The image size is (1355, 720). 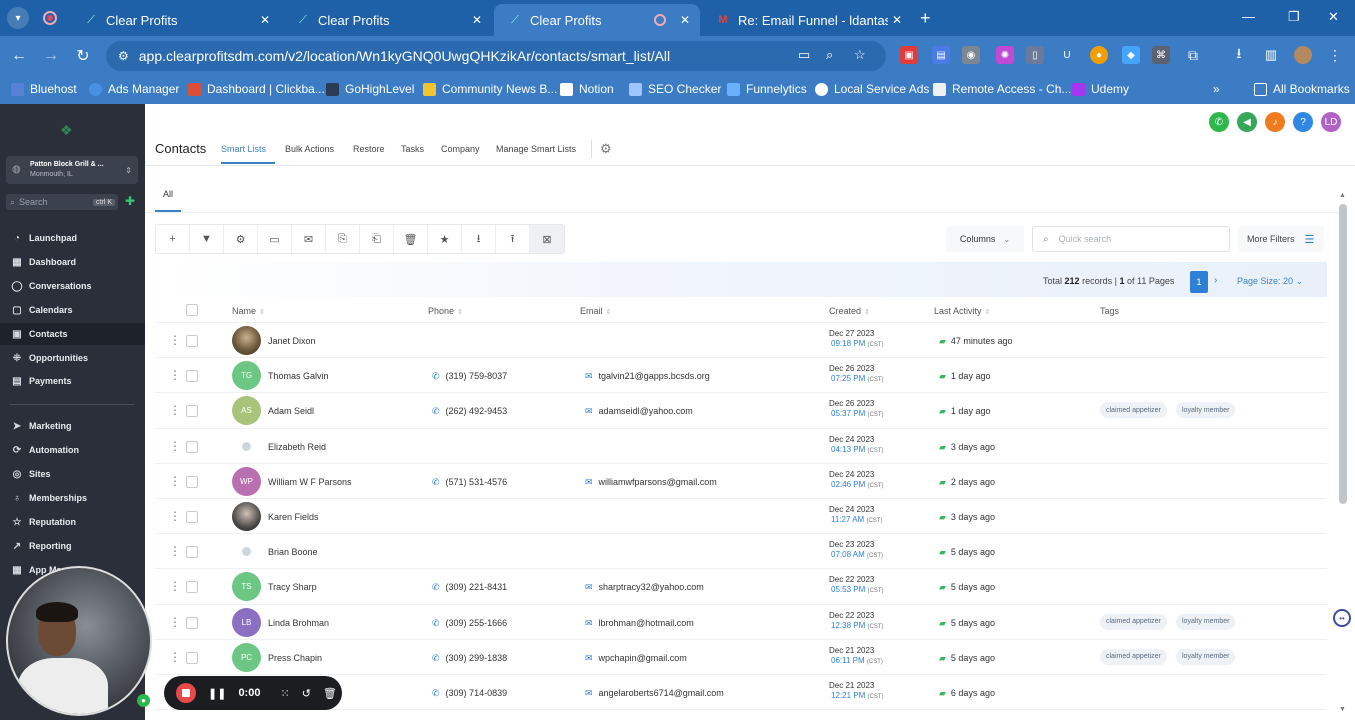 What do you see at coordinates (1343, 354) in the screenshot?
I see `scrollbar-thumb` at bounding box center [1343, 354].